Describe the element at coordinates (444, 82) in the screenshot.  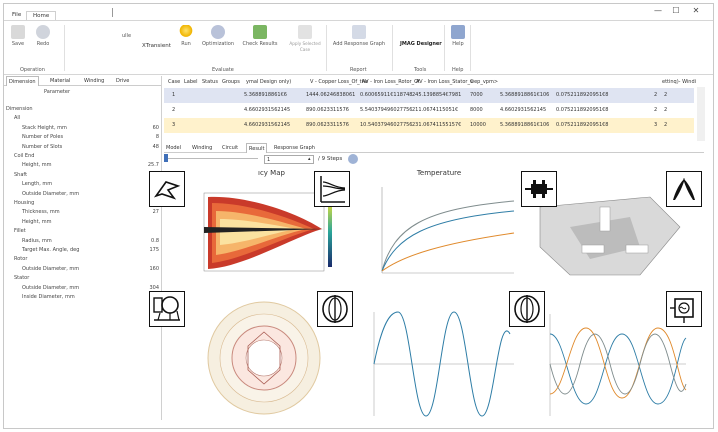
I see `column-header: AV - Iron Loss_Stator_C` at that location.